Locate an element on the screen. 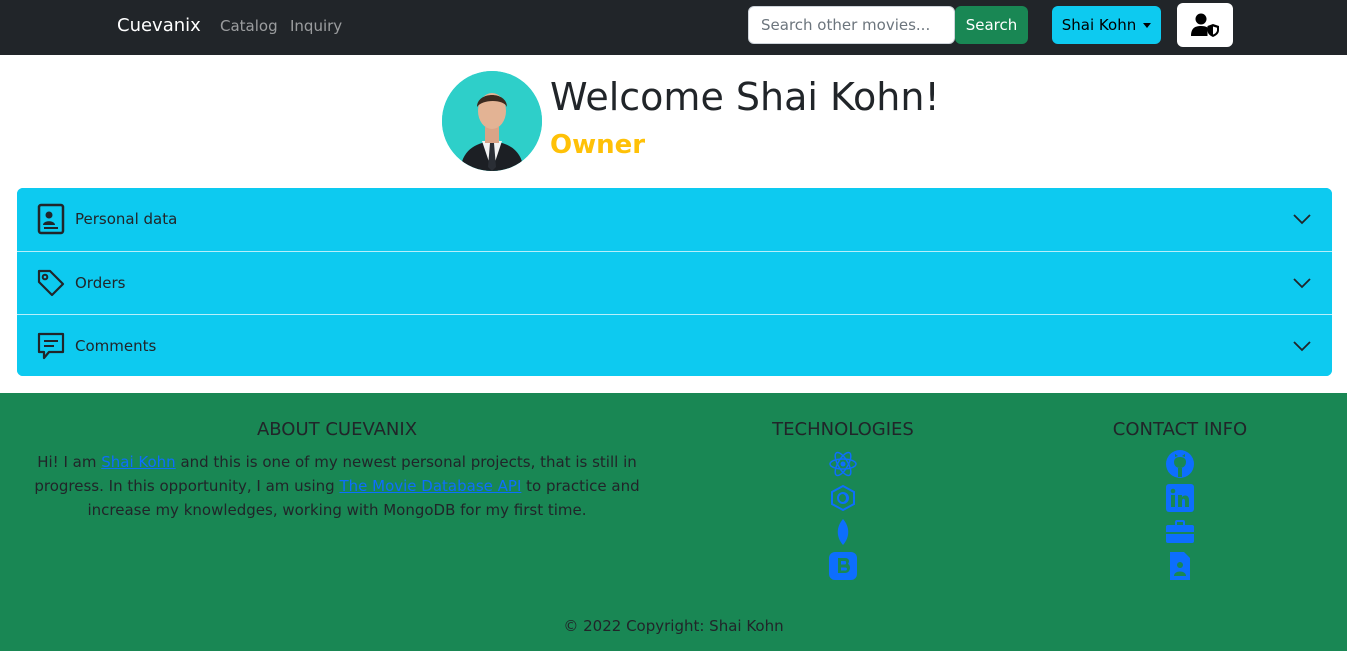 Image resolution: width=1347 pixels, height=651 pixels. accordion-label: Comments is located at coordinates (116, 346).